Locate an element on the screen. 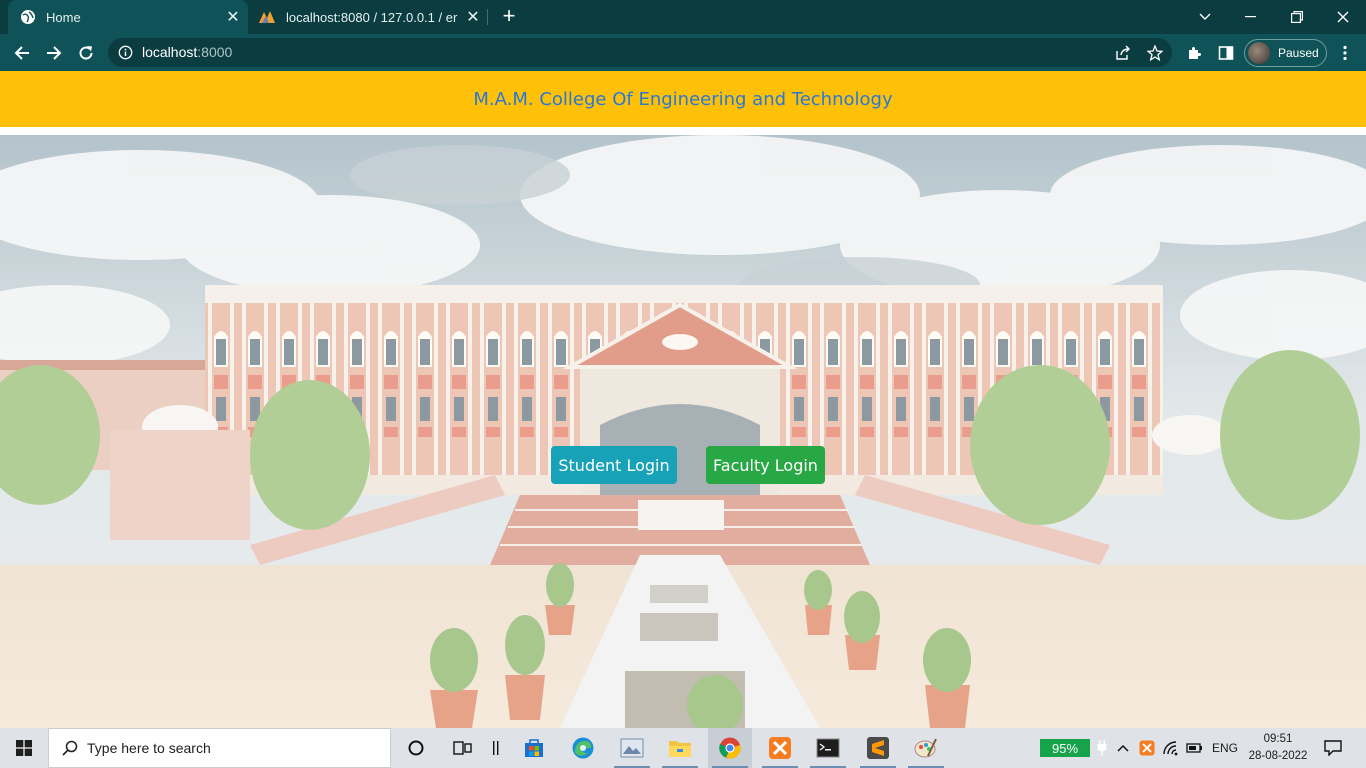 This screenshot has height=768, width=1366. tab-title: Home is located at coordinates (63, 17).